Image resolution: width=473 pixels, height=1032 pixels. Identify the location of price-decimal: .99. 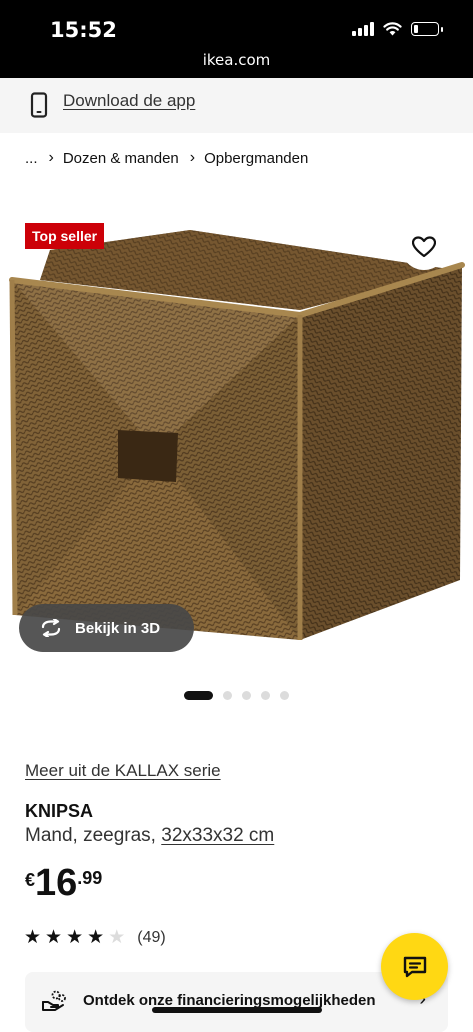
(90, 878).